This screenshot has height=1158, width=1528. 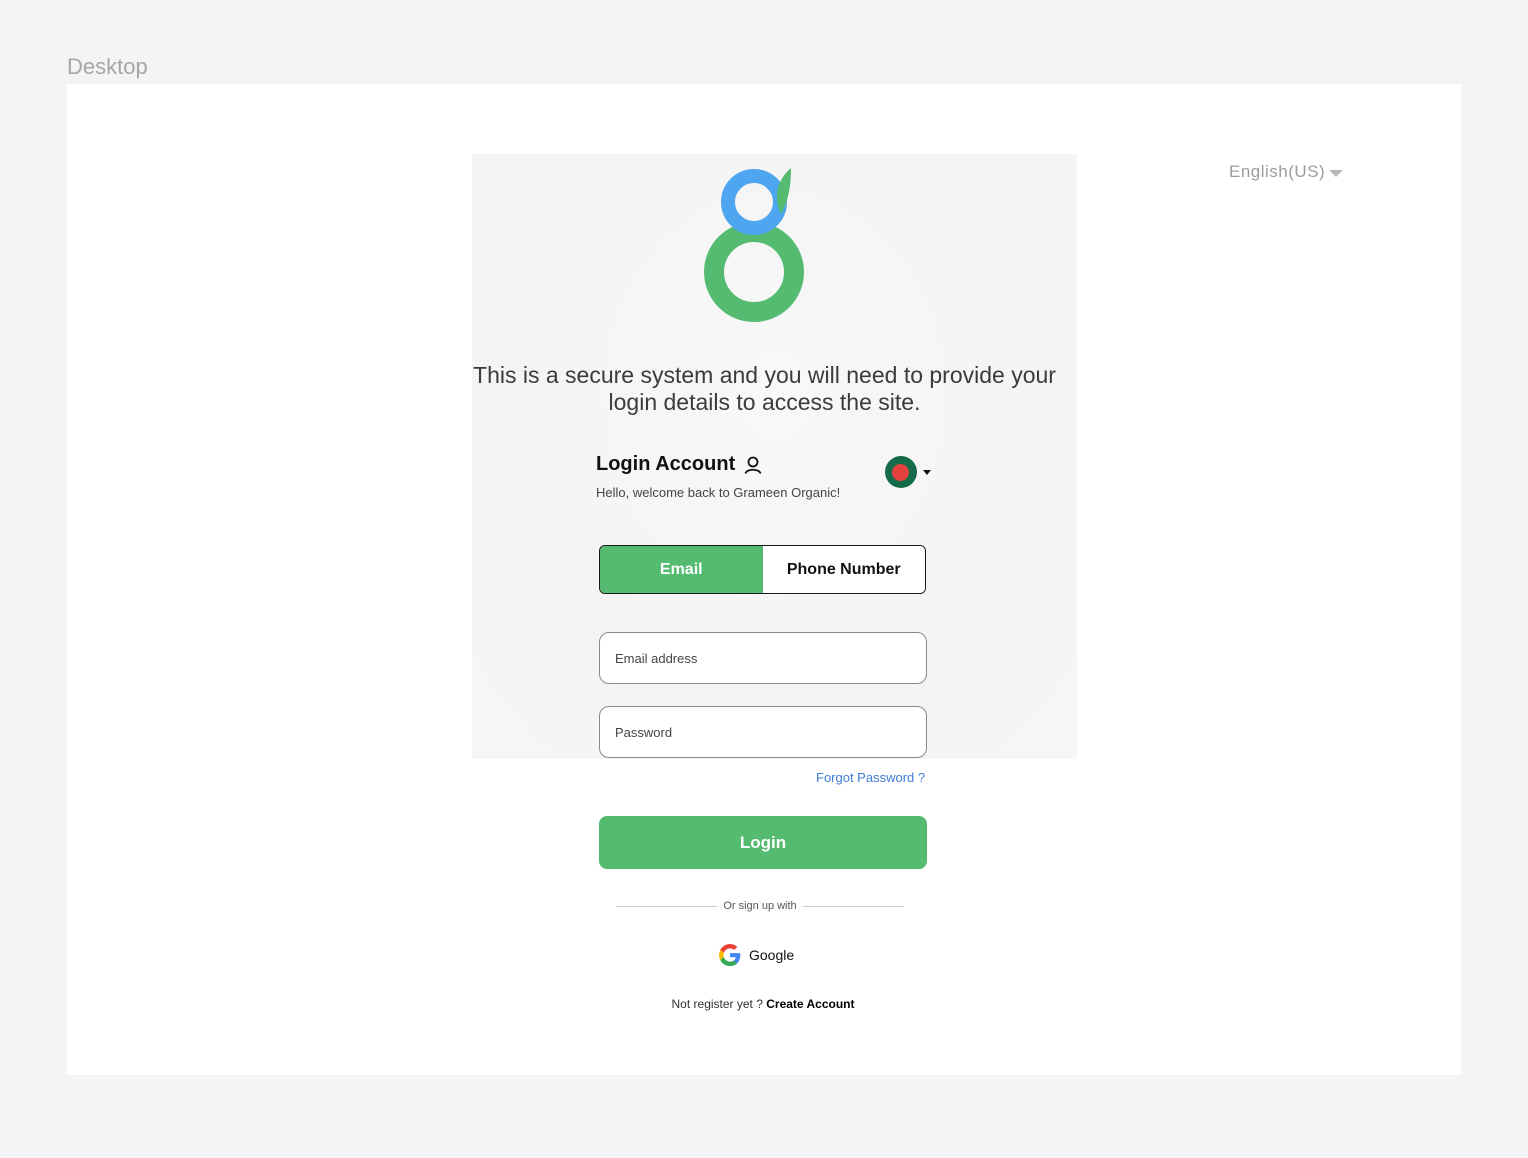 I want to click on password-field, so click(x=763, y=732).